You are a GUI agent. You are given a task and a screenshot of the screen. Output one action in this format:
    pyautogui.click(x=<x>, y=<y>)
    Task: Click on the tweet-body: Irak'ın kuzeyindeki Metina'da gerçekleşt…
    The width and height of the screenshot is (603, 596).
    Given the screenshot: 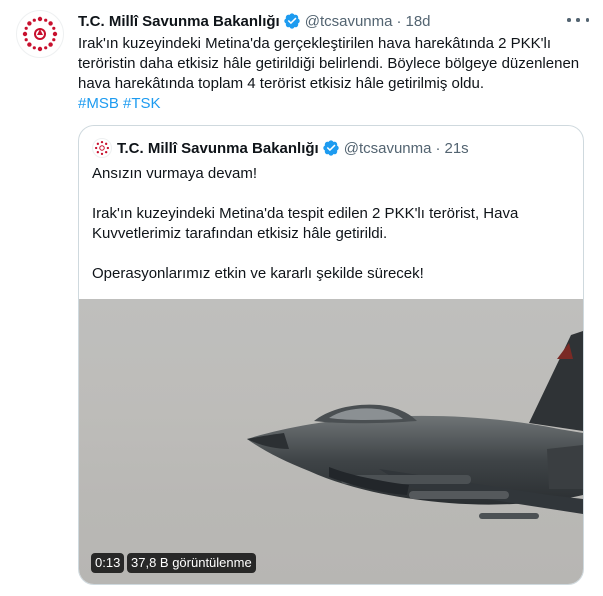 What is the action you would take?
    pyautogui.click(x=334, y=74)
    